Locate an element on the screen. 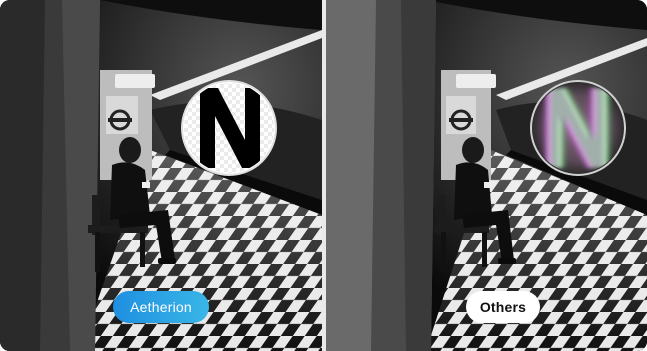 Image resolution: width=647 pixels, height=351 pixels. zoom-lens-blurry-icon is located at coordinates (578, 128).